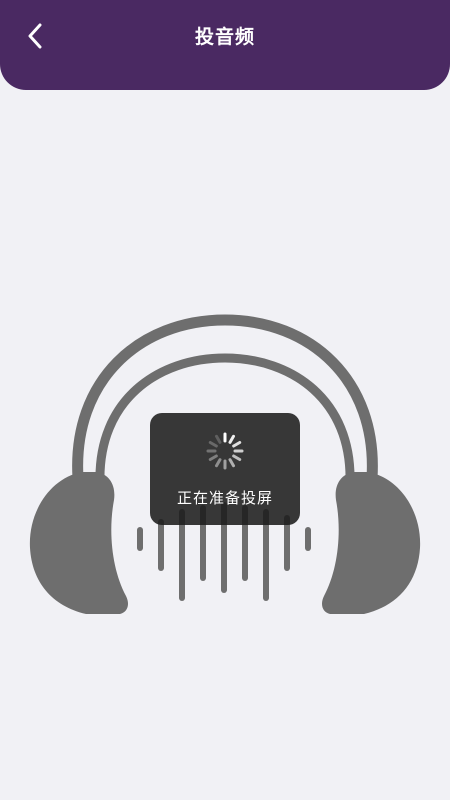  Describe the element at coordinates (225, 451) in the screenshot. I see `loading-spinner-icon` at that location.